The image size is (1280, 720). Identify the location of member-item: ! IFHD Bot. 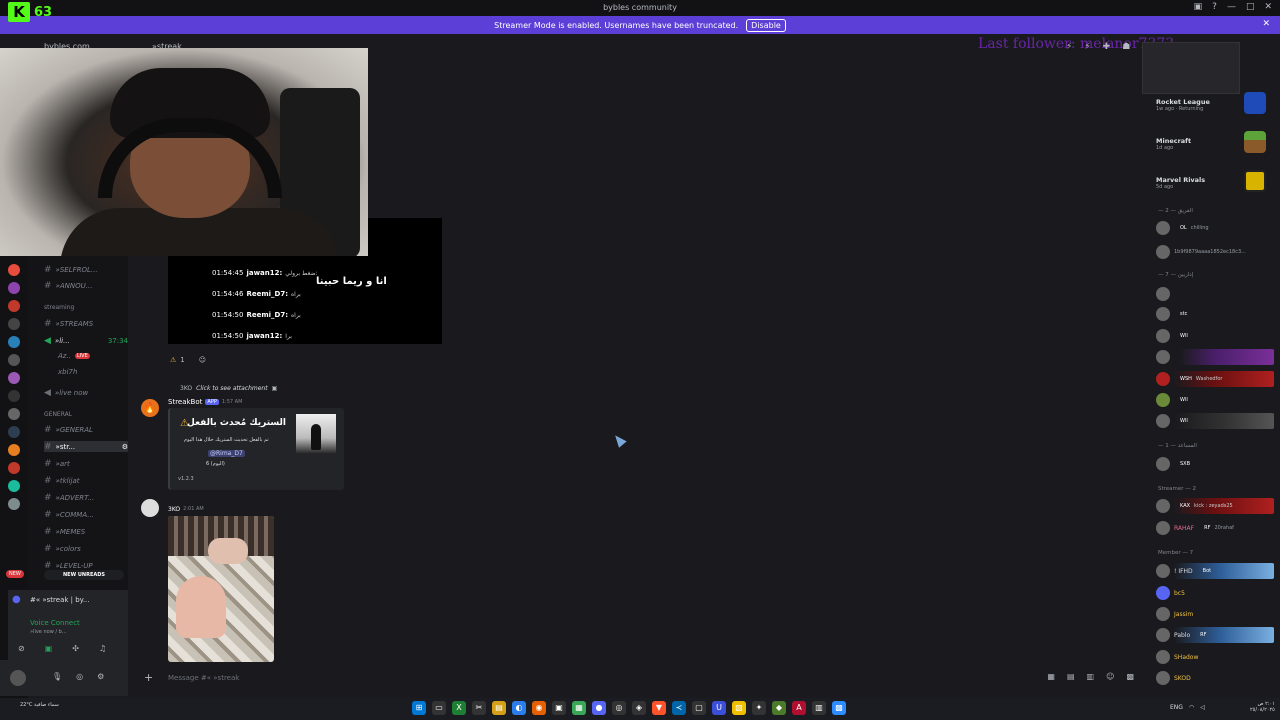
(1215, 571).